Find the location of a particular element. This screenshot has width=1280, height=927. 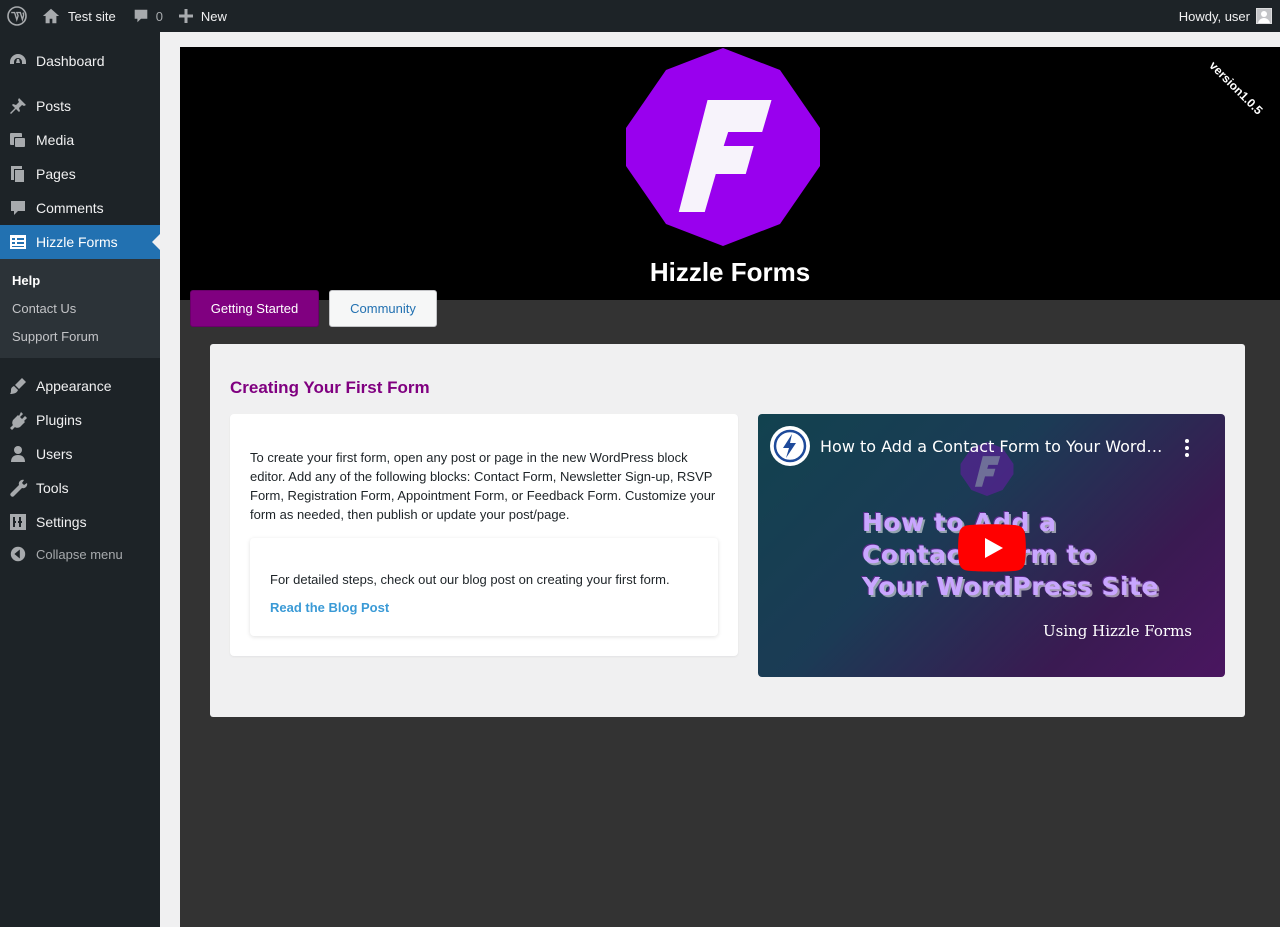

site-name: Test site is located at coordinates (92, 16).